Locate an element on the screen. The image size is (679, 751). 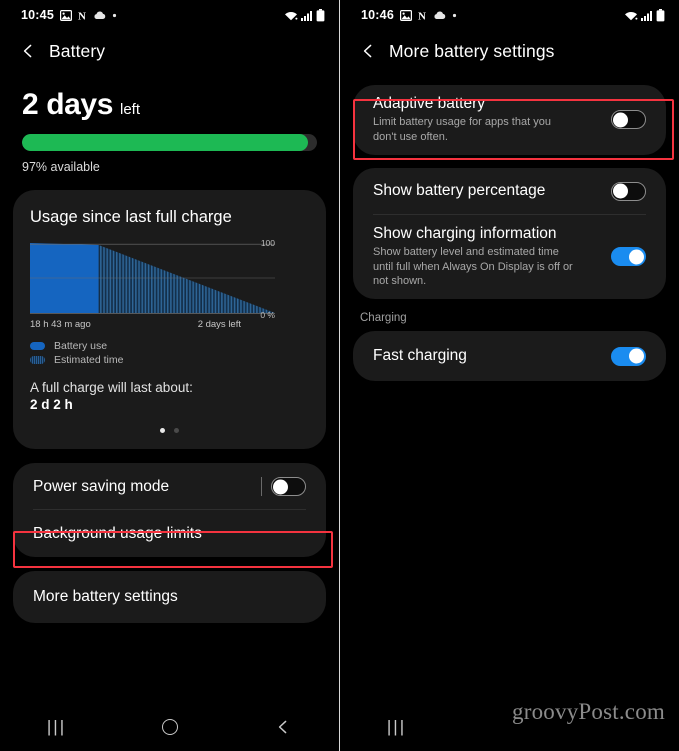
toggle-divider is located at coordinates (261, 486).